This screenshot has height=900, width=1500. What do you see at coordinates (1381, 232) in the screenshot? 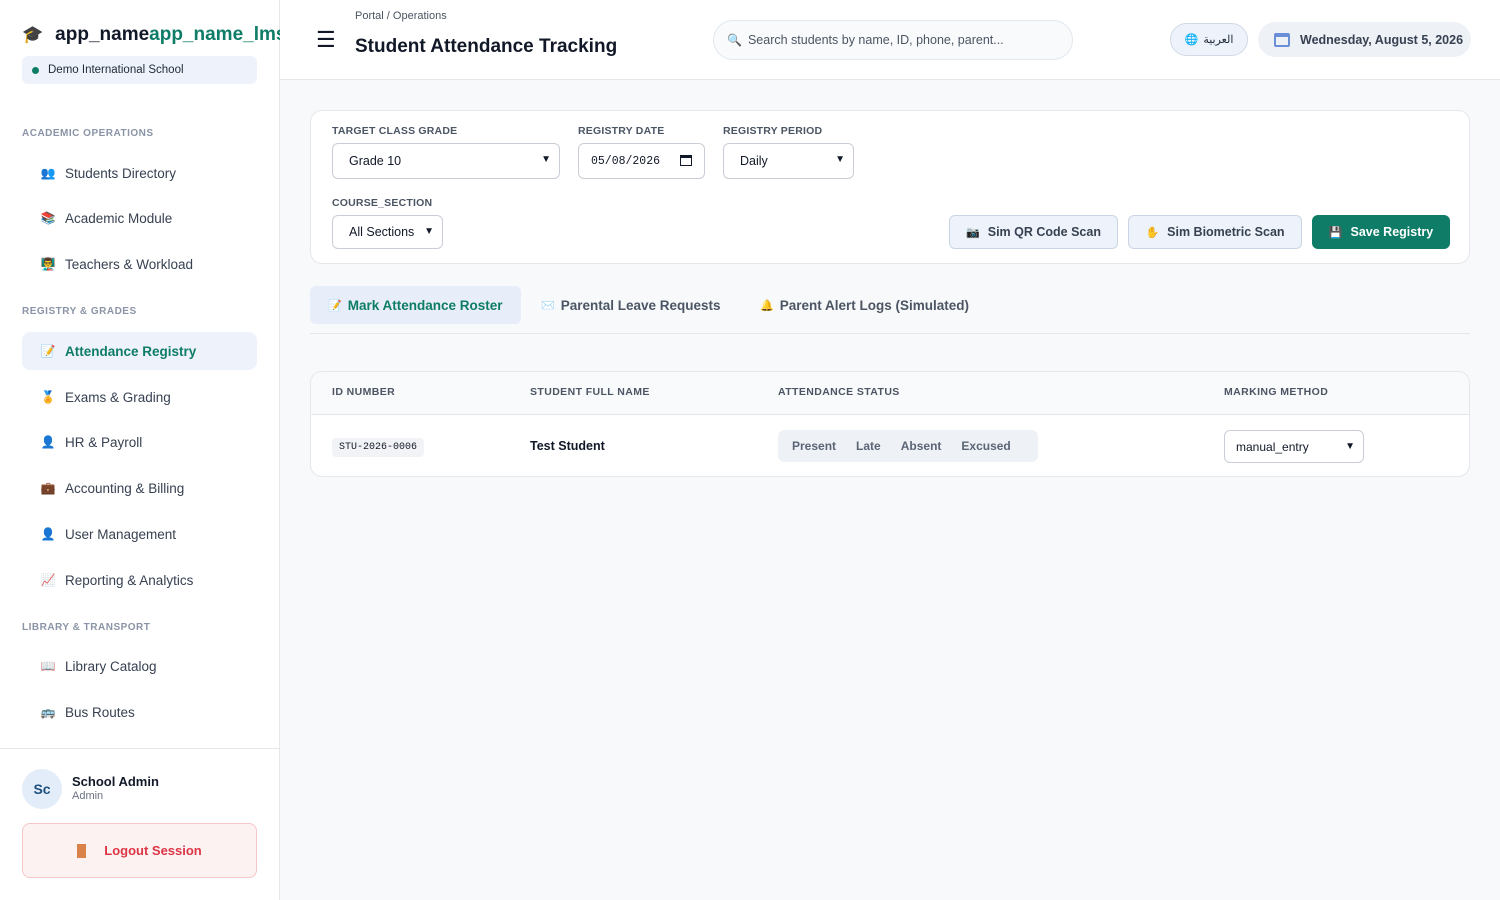
I see `save-registry-button: 💾 Save Registry` at bounding box center [1381, 232].